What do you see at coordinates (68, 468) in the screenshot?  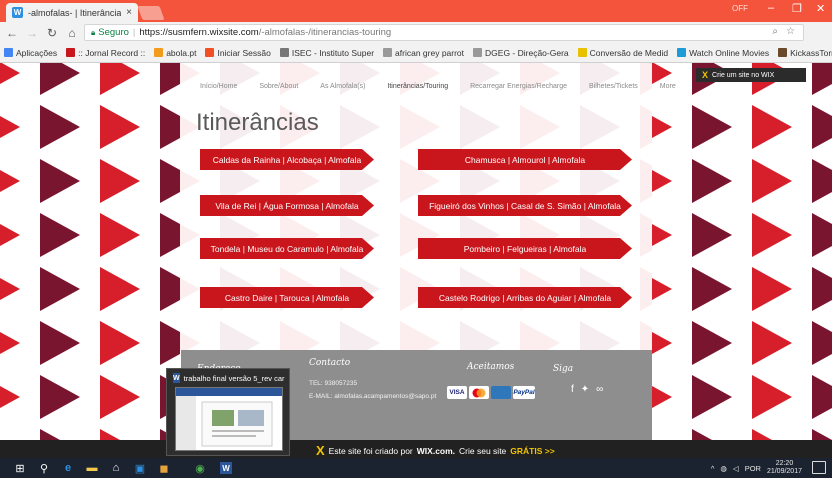 I see `edge-icon: e` at bounding box center [68, 468].